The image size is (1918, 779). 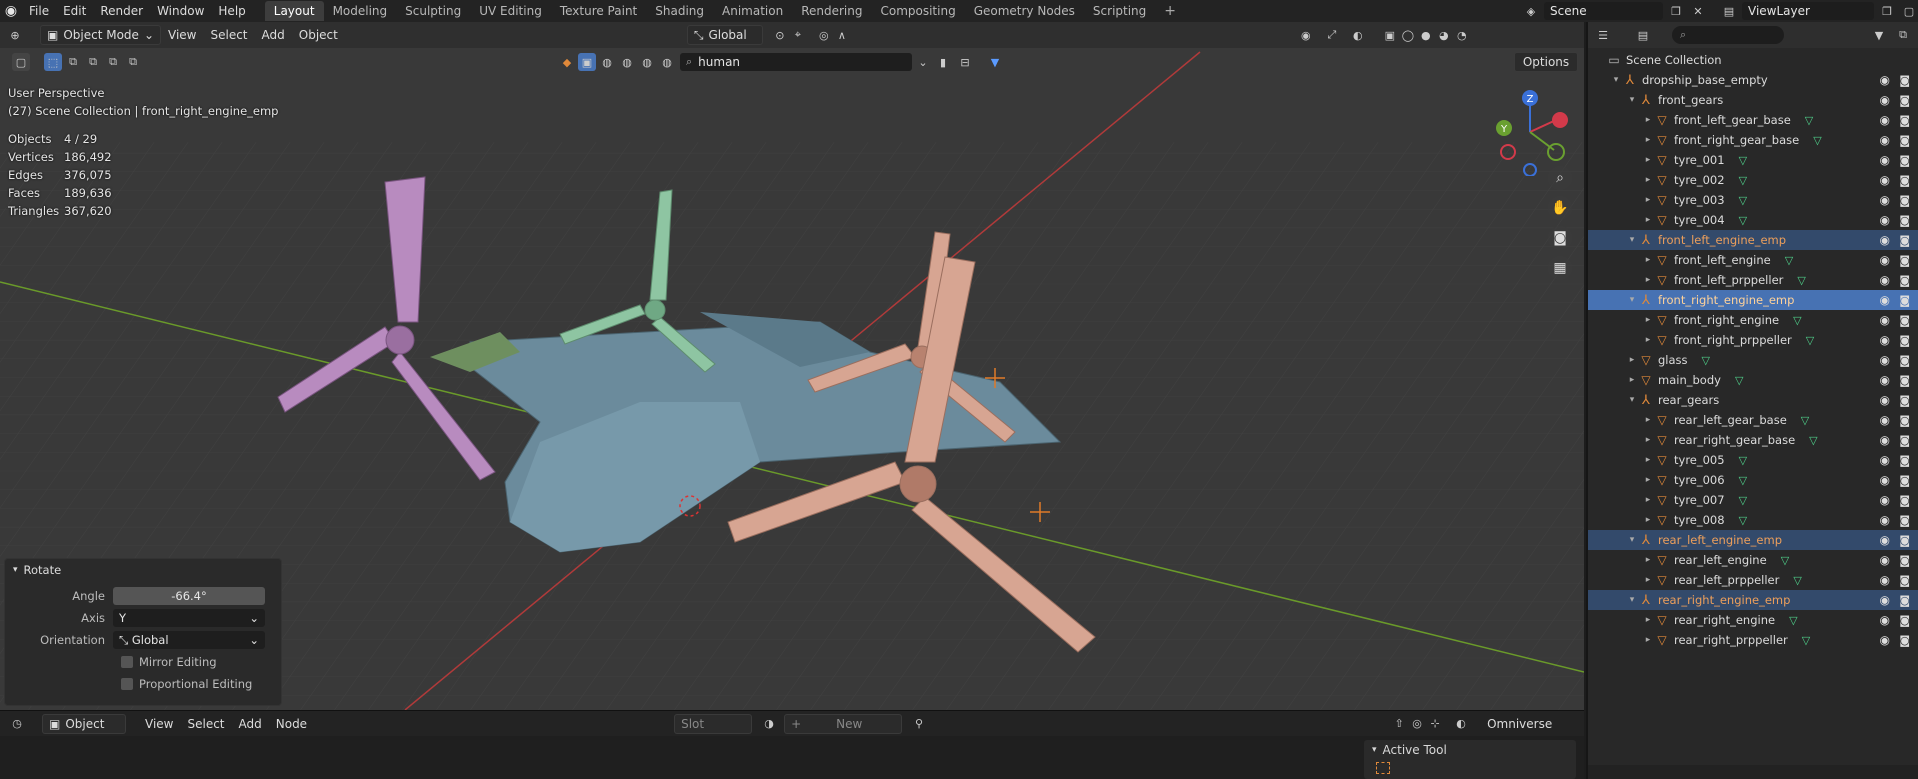 What do you see at coordinates (1390, 35) in the screenshot?
I see `xray-icon: ▣` at bounding box center [1390, 35].